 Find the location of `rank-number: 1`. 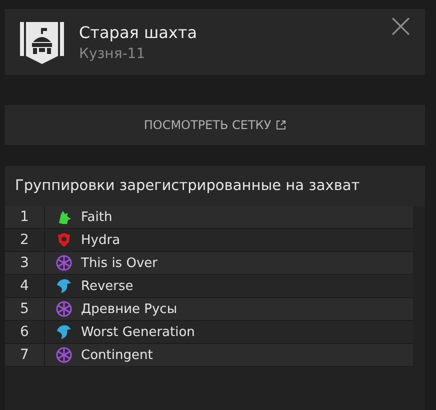

rank-number: 1 is located at coordinates (25, 217).